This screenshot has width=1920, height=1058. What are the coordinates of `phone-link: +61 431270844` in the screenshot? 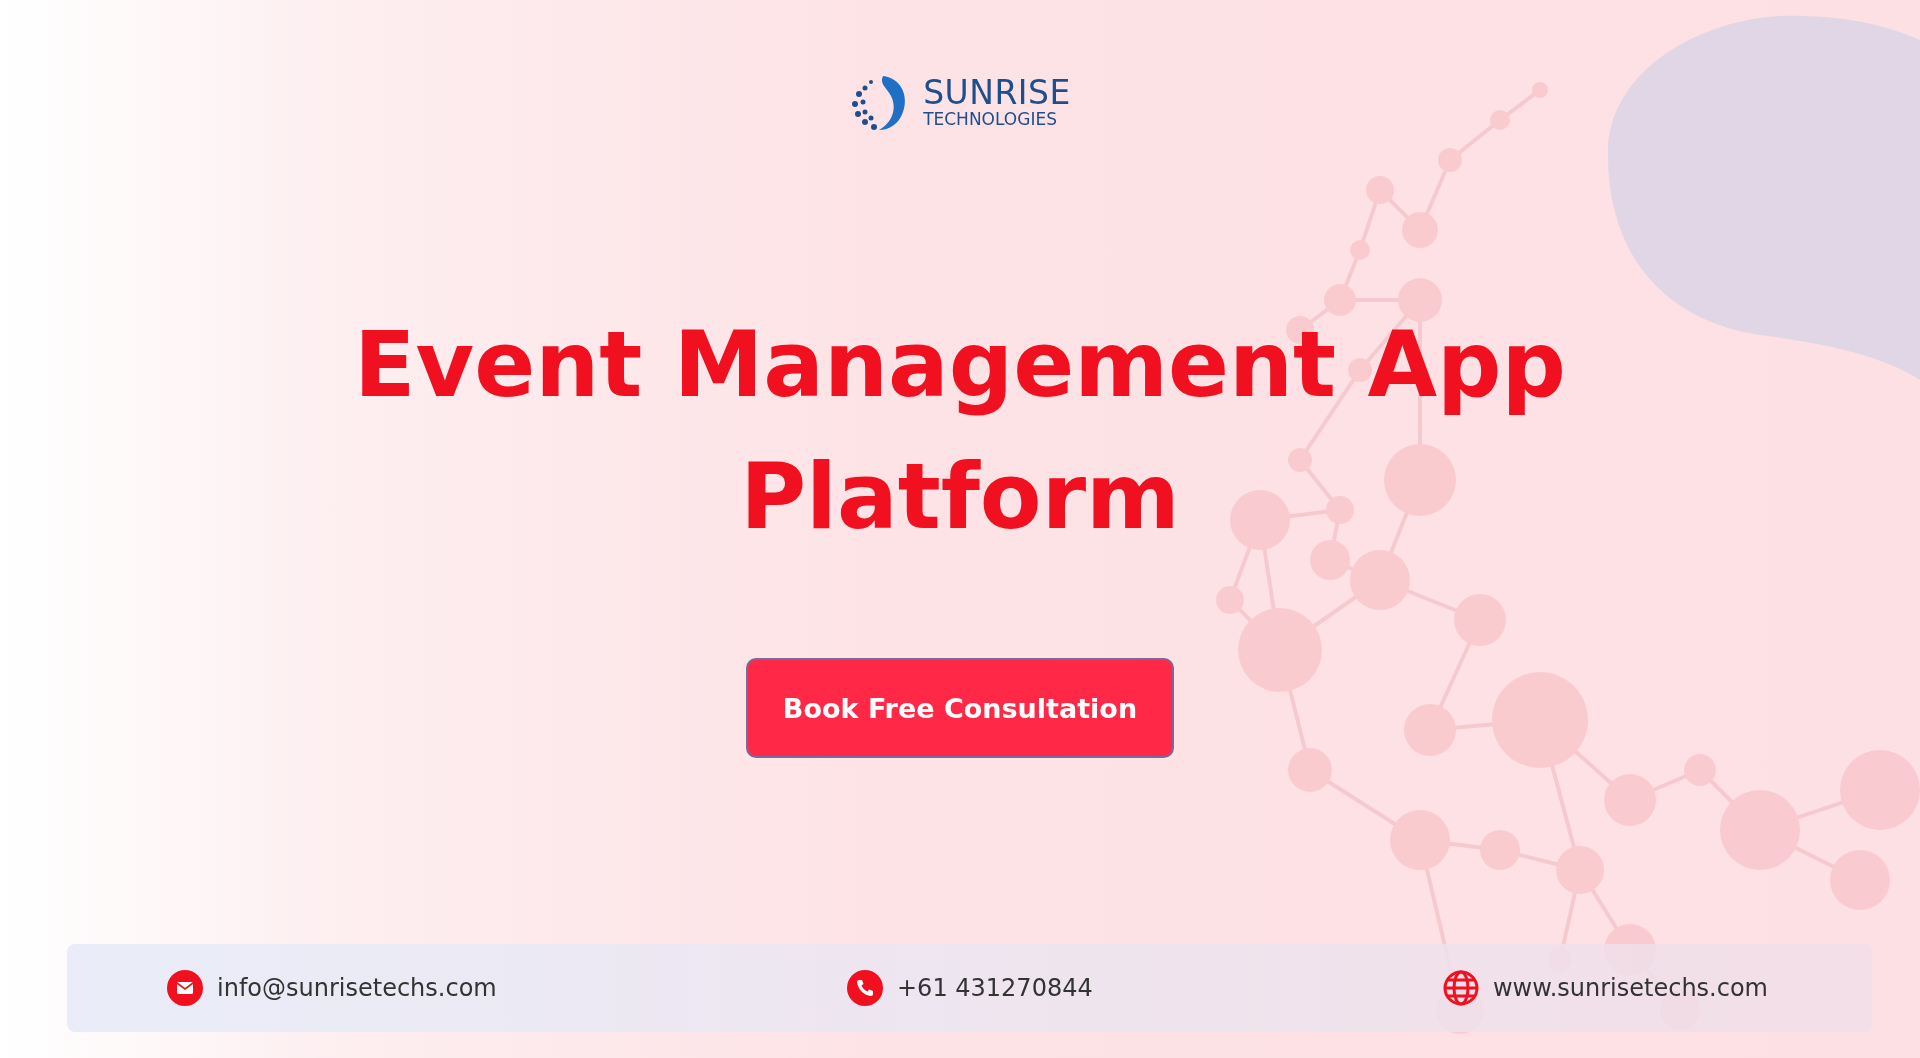 It's located at (995, 988).